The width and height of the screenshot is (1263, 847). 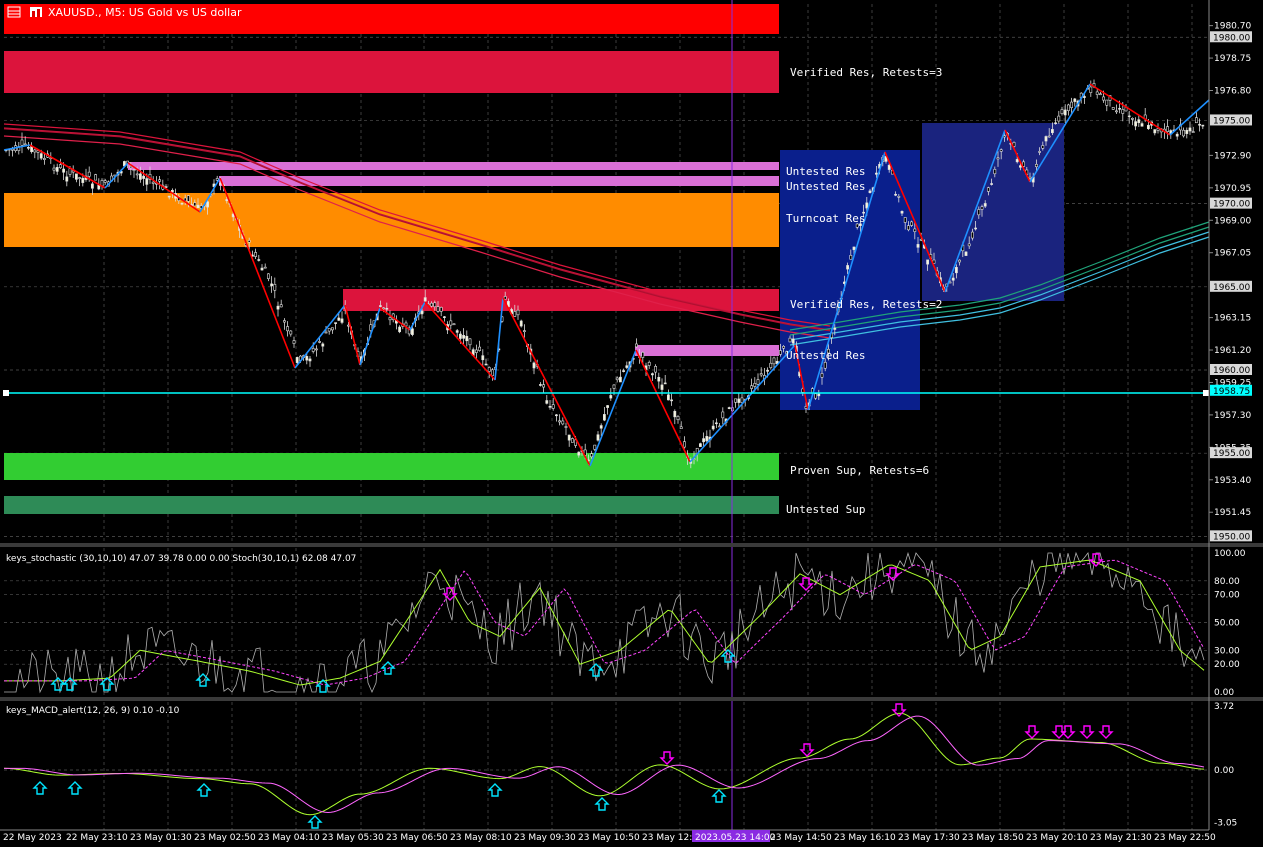 I want to click on time-label: 23 May 20:10, so click(x=1057, y=838).